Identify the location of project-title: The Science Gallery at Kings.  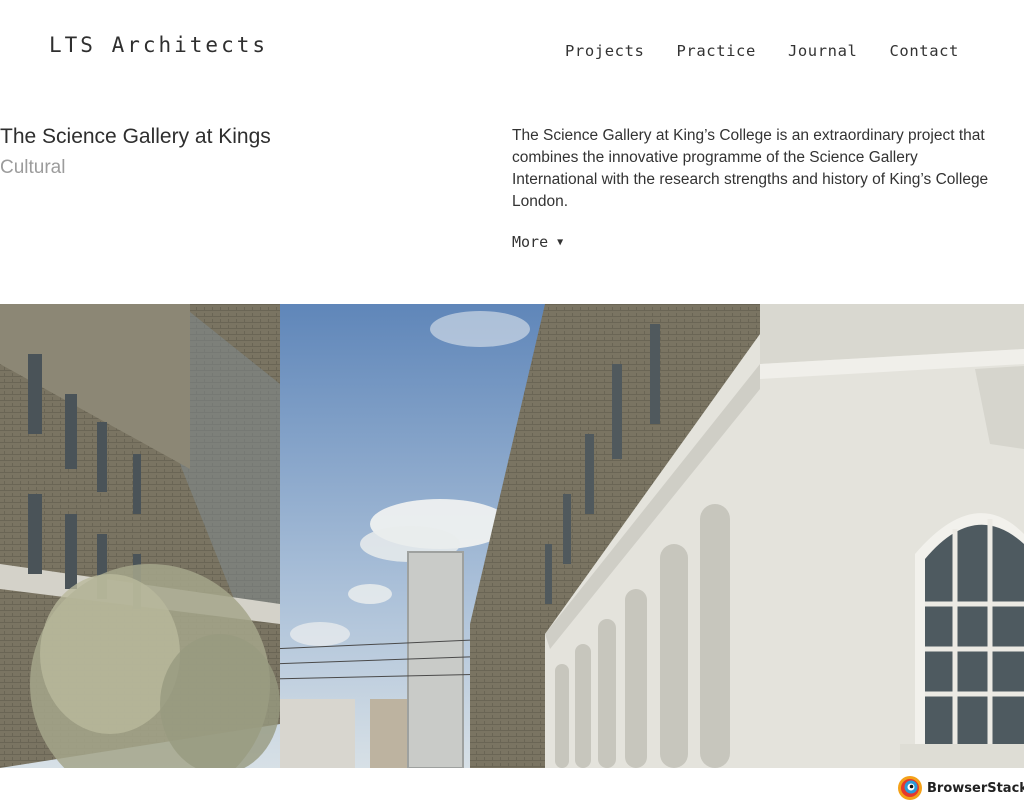
(135, 136).